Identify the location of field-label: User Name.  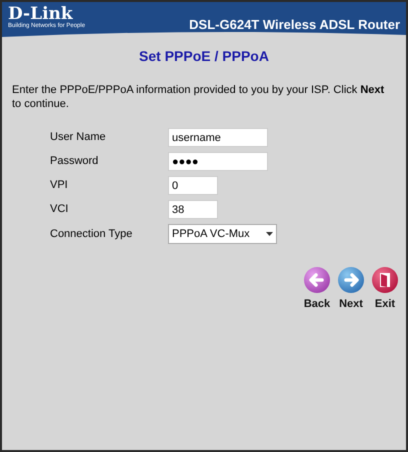
(78, 138).